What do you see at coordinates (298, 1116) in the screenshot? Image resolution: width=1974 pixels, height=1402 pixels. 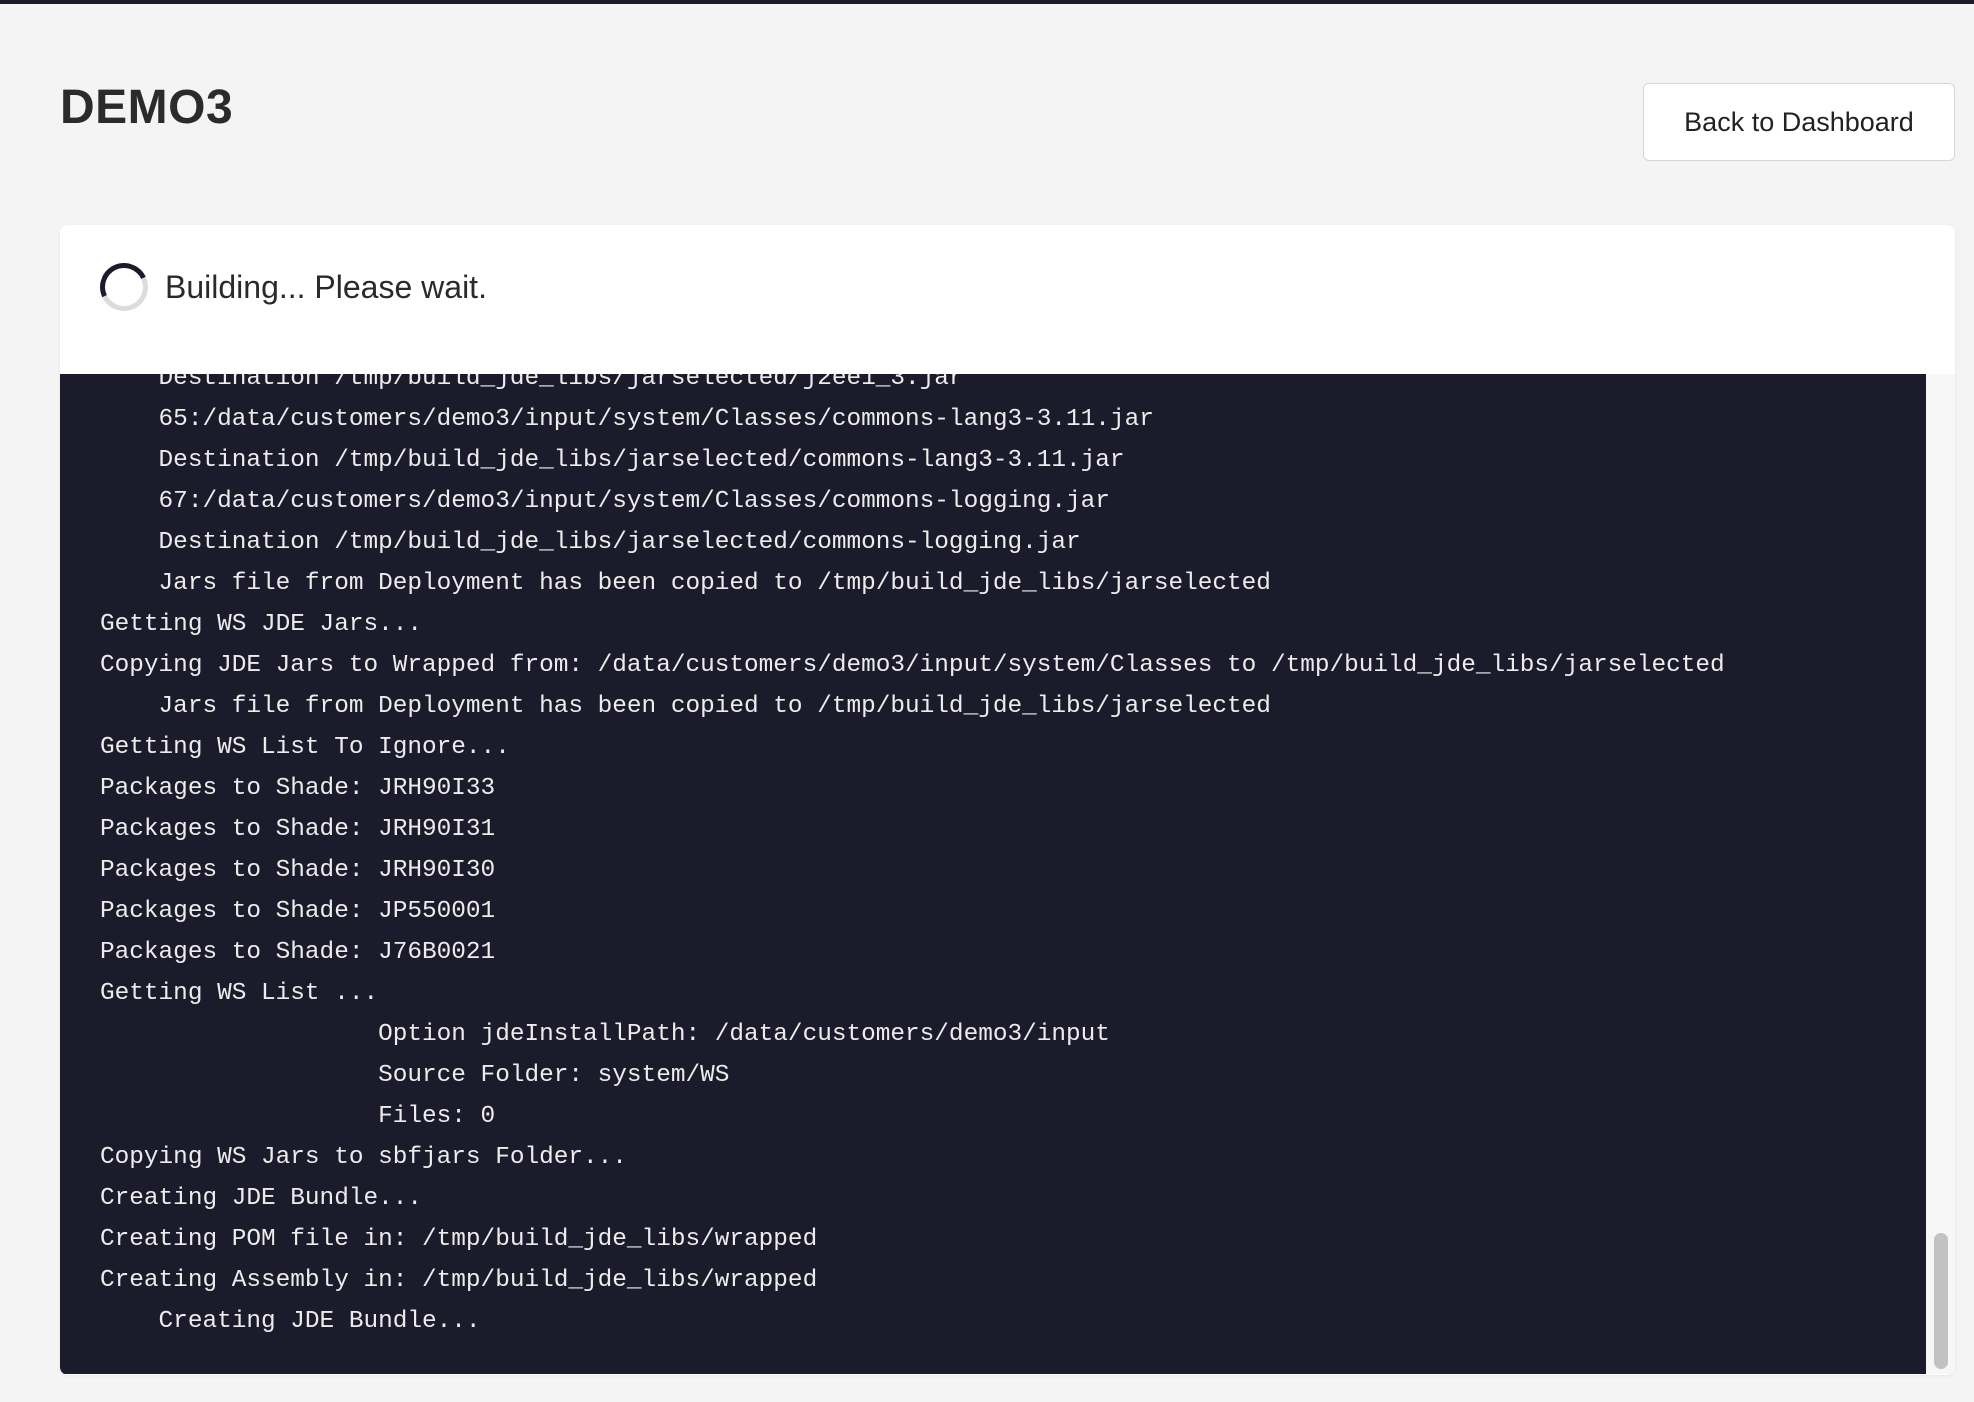 I see `log-line: Files: 0` at bounding box center [298, 1116].